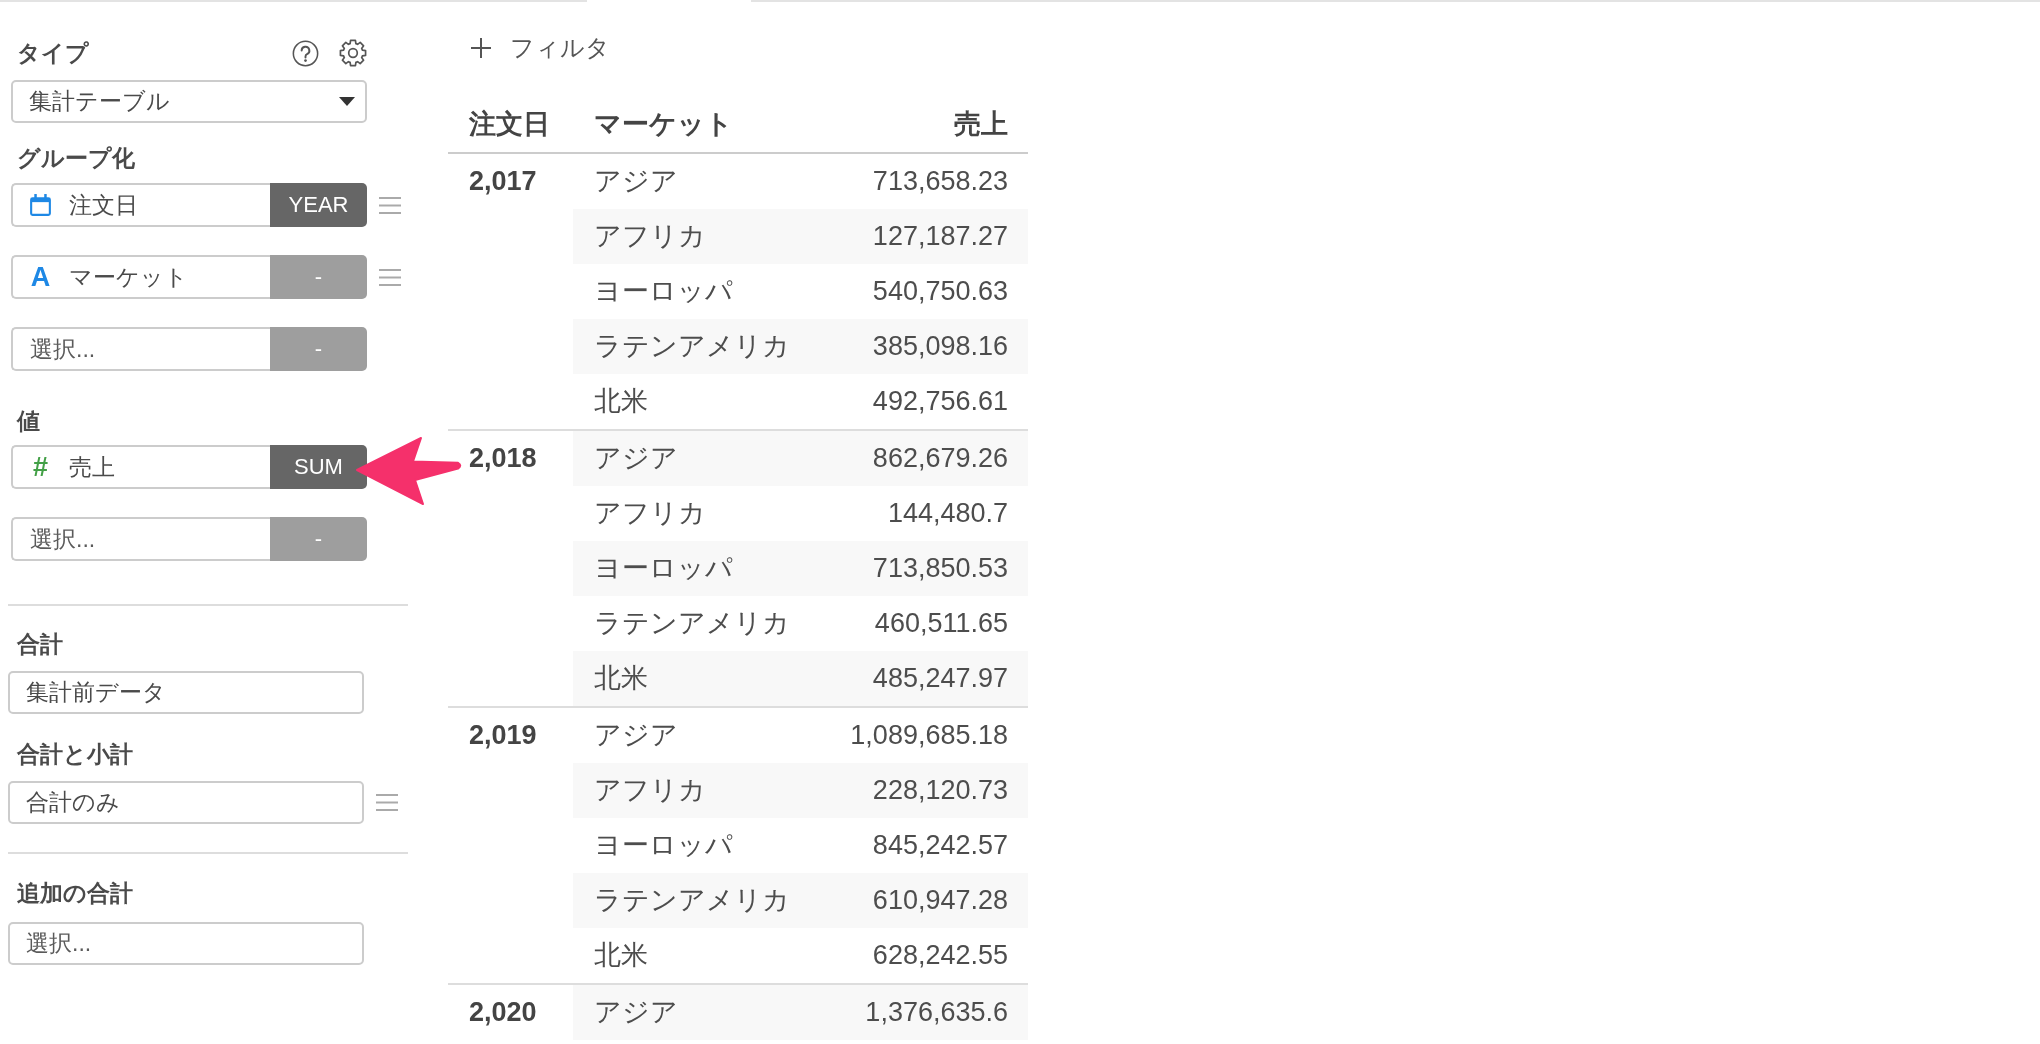  What do you see at coordinates (941, 623) in the screenshot?
I see `table-cell-text: 460,511.65` at bounding box center [941, 623].